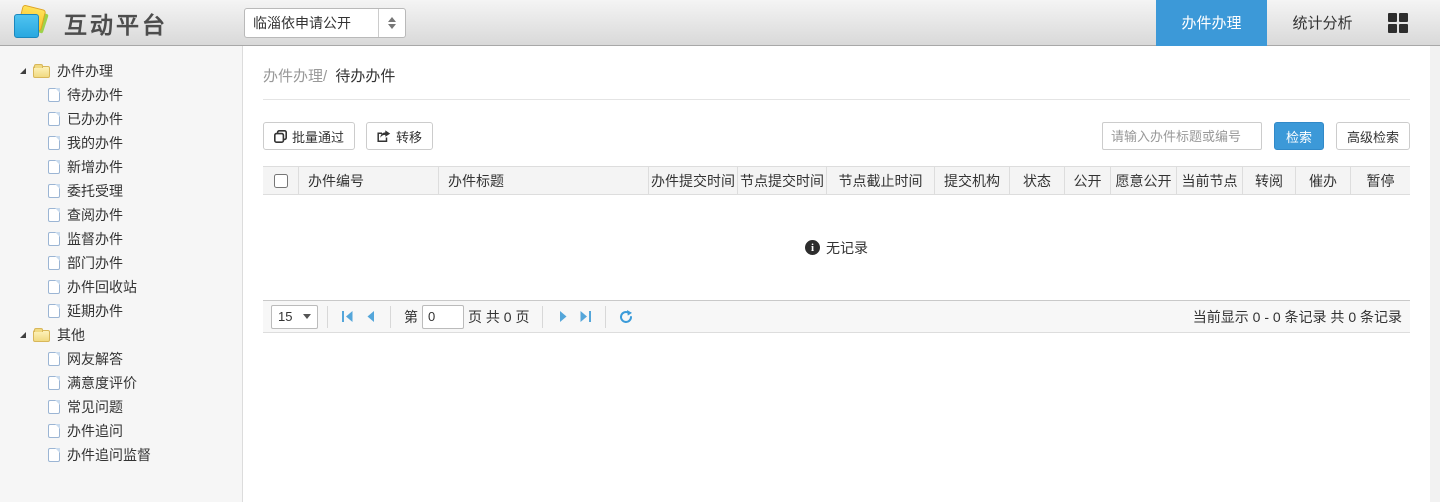 The image size is (1440, 502). I want to click on page-label-prefix: 第, so click(411, 316).